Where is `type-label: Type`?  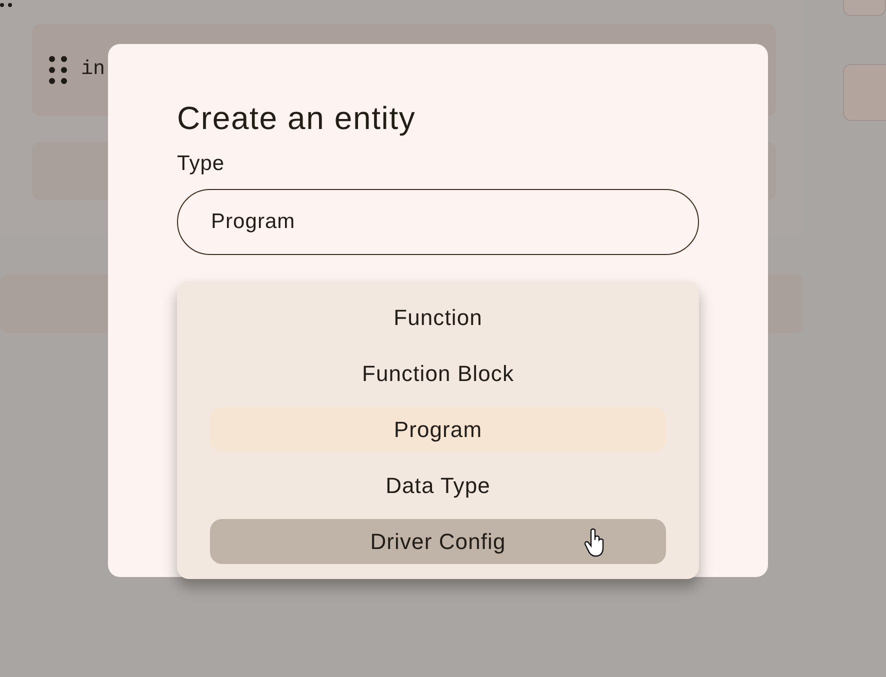
type-label: Type is located at coordinates (201, 164).